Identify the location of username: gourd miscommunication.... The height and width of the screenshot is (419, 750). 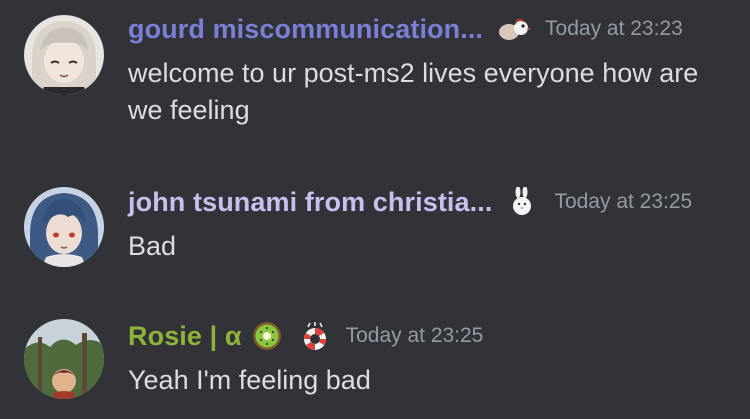
(305, 29).